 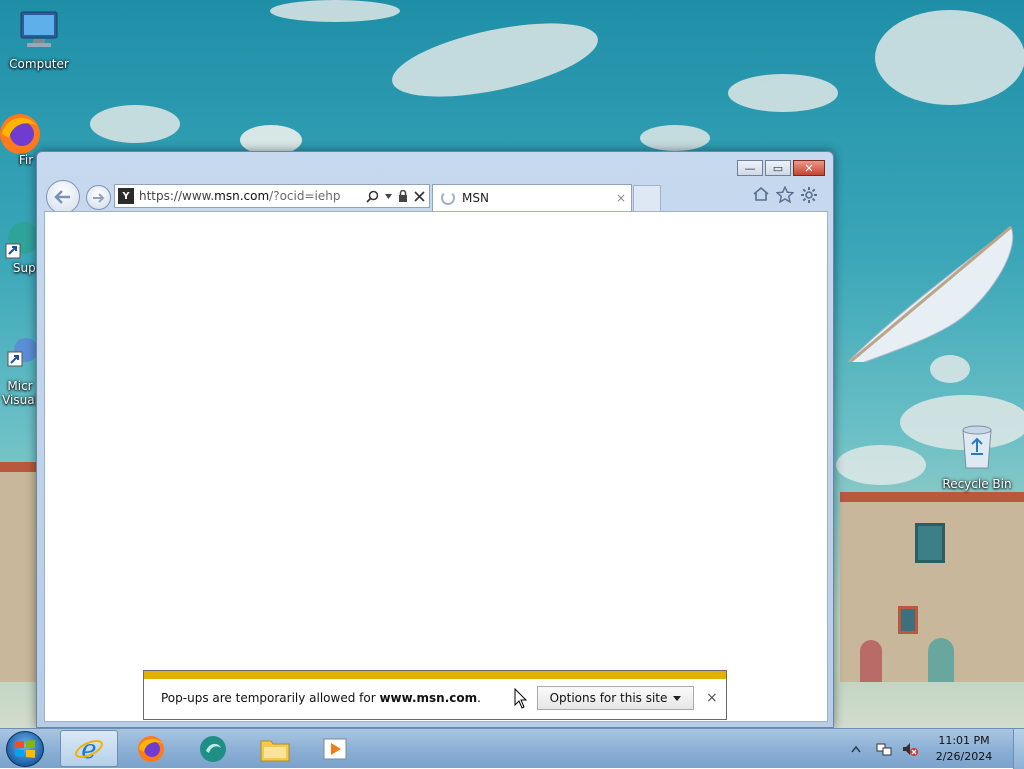 What do you see at coordinates (977, 484) in the screenshot?
I see `desktop-icon-label: Recycle Bin` at bounding box center [977, 484].